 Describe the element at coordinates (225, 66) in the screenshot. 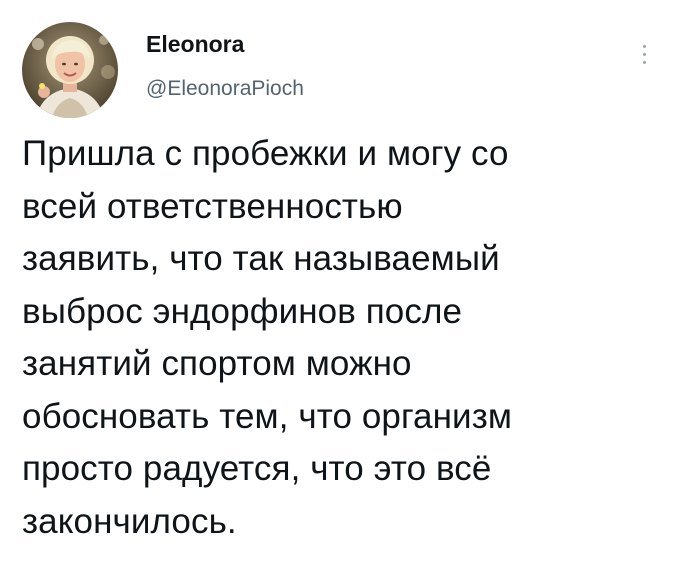

I see `author-names: Eleonora @EleonoraPioch` at that location.